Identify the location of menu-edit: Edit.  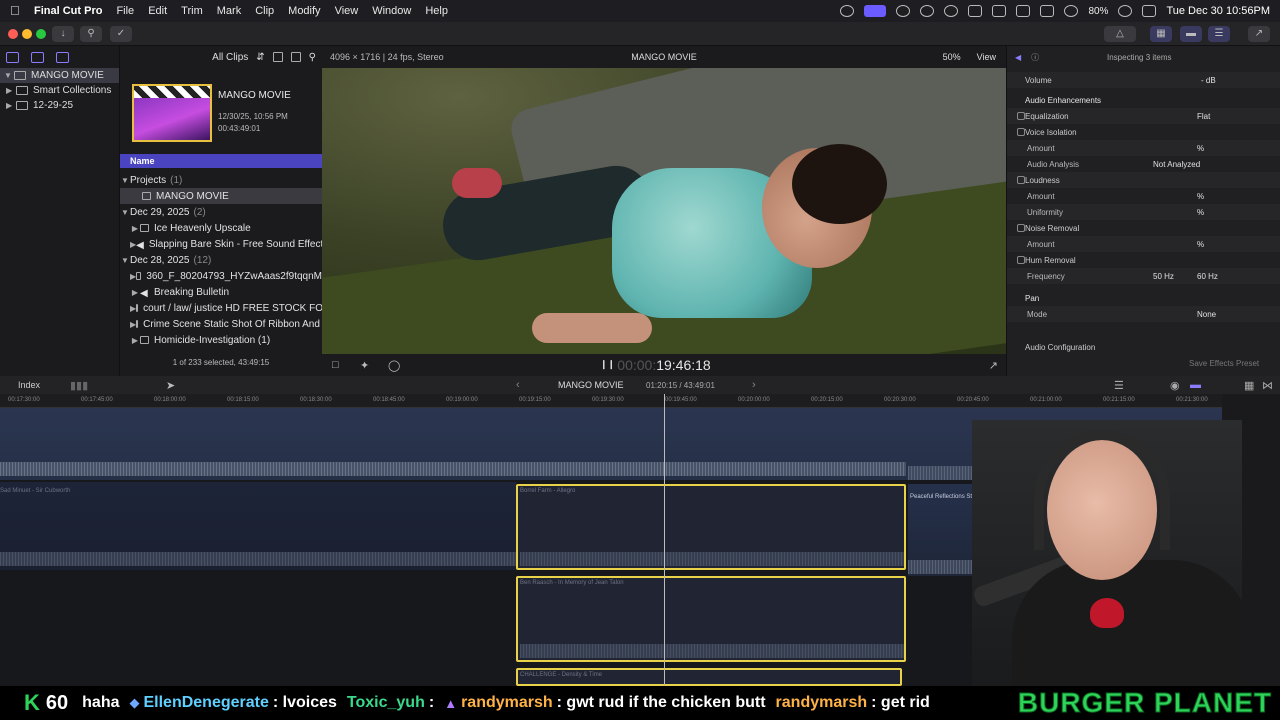
(157, 11).